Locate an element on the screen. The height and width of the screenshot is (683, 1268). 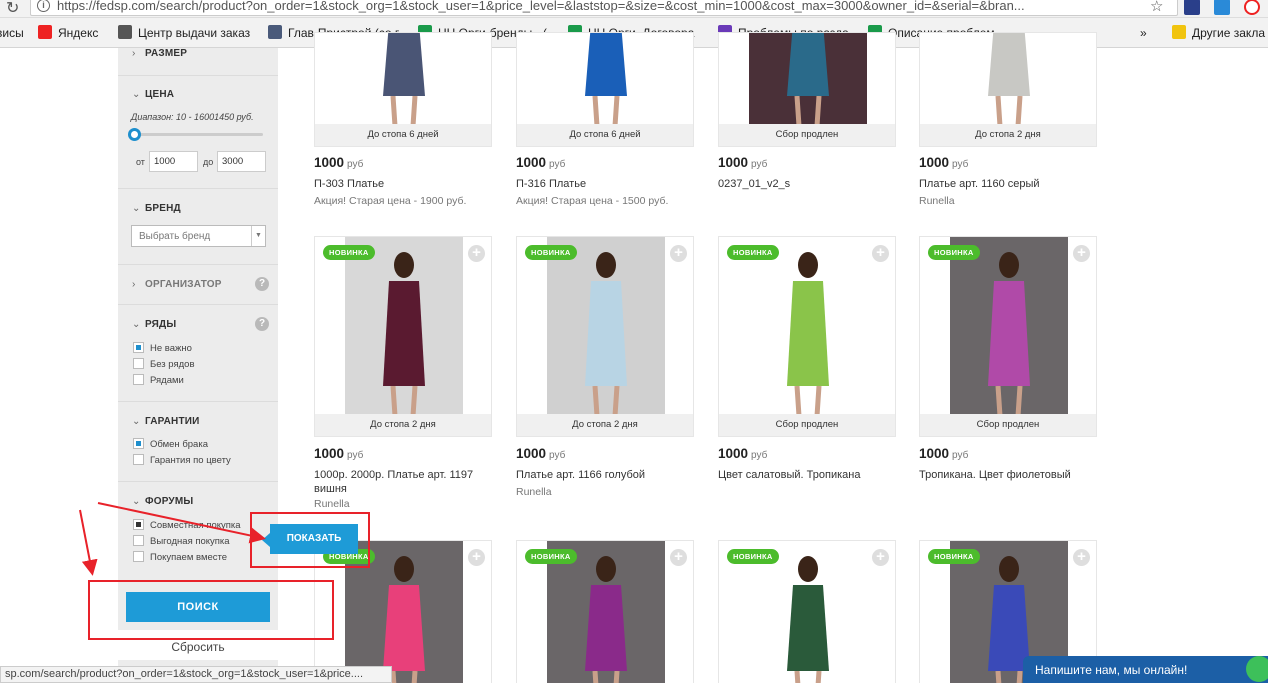
reload-icon: ↻ is located at coordinates (12, 9).